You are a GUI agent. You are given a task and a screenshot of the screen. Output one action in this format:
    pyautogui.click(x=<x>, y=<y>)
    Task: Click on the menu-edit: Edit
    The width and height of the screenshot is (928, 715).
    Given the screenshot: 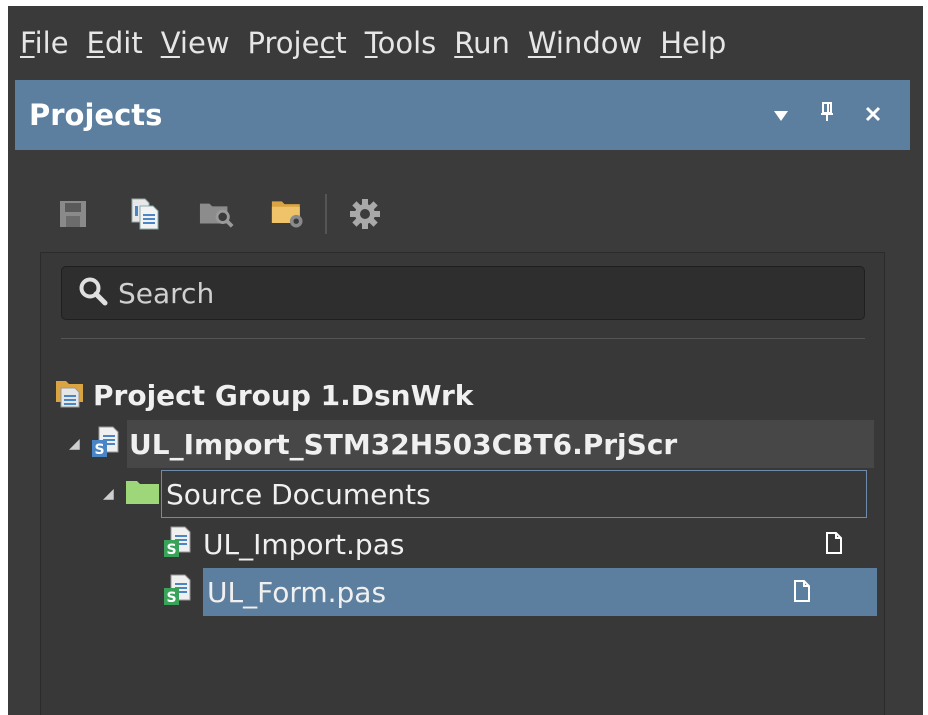 What is the action you would take?
    pyautogui.click(x=114, y=42)
    